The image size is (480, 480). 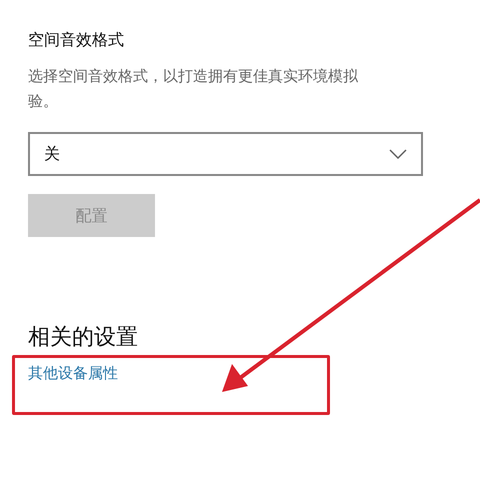 What do you see at coordinates (73, 373) in the screenshot?
I see `settings-link: 其他设备属性` at bounding box center [73, 373].